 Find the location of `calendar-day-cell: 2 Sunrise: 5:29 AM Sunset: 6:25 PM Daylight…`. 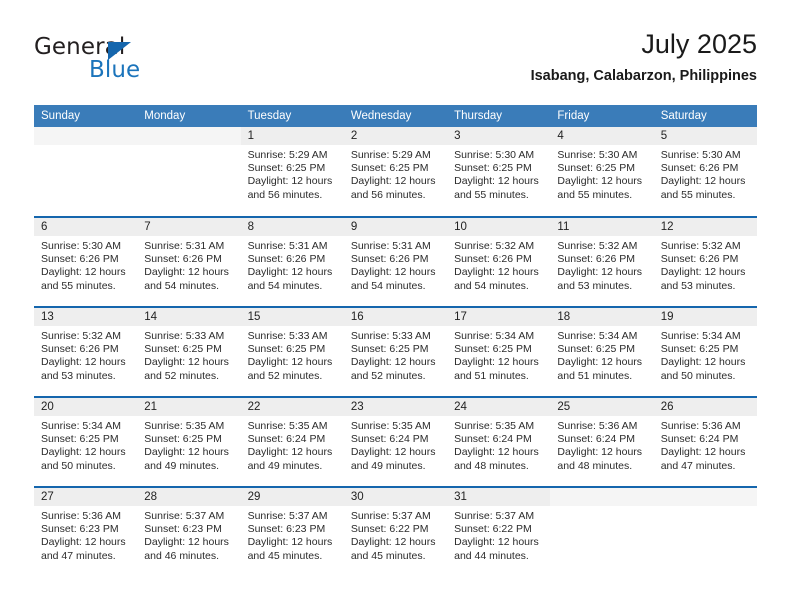

calendar-day-cell: 2 Sunrise: 5:29 AM Sunset: 6:25 PM Daylight… is located at coordinates (395, 172).